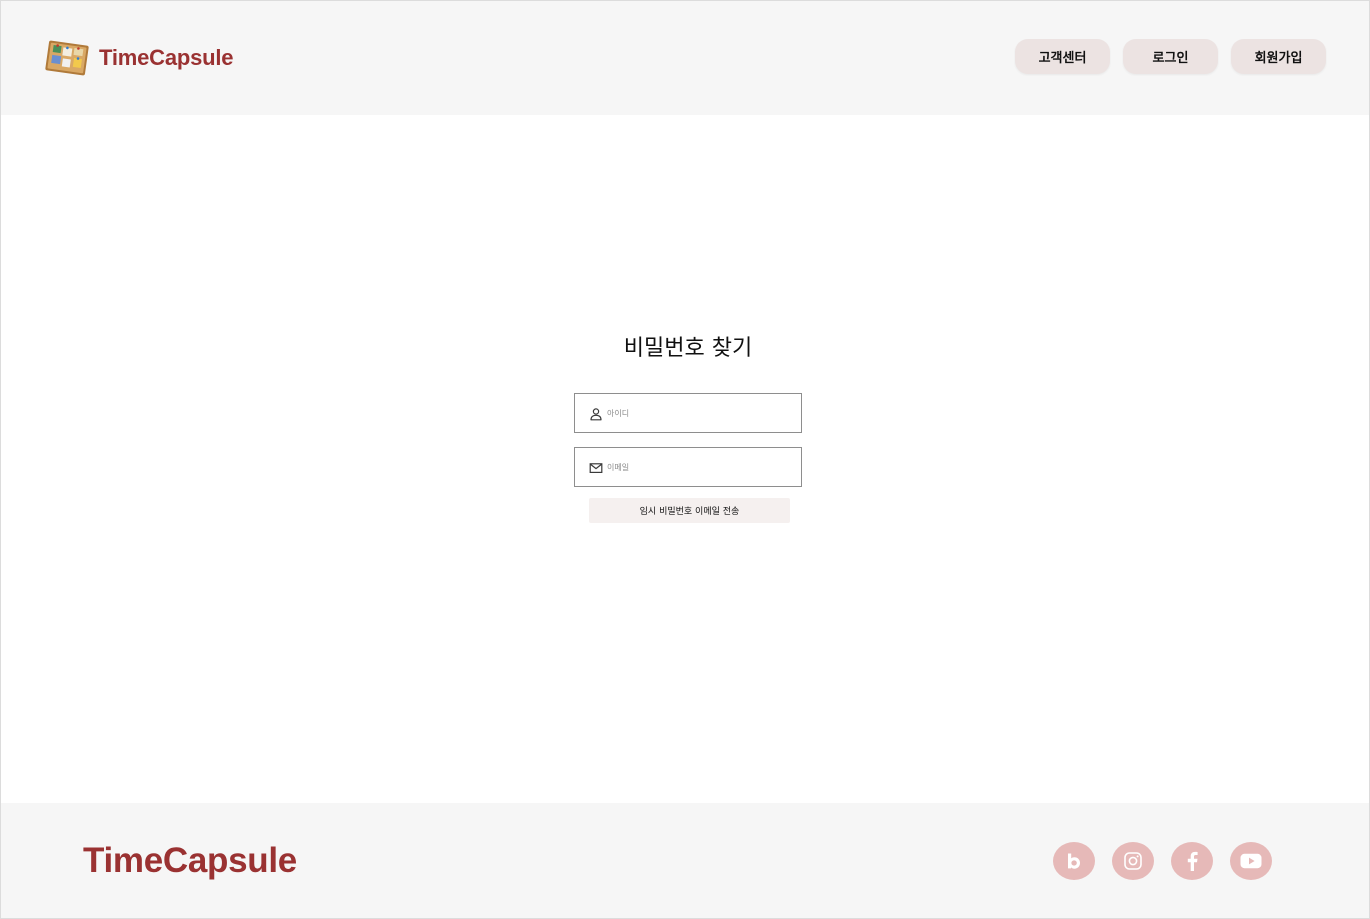 This screenshot has width=1370, height=919. I want to click on home-logo-link: TimeCapsule, so click(139, 58).